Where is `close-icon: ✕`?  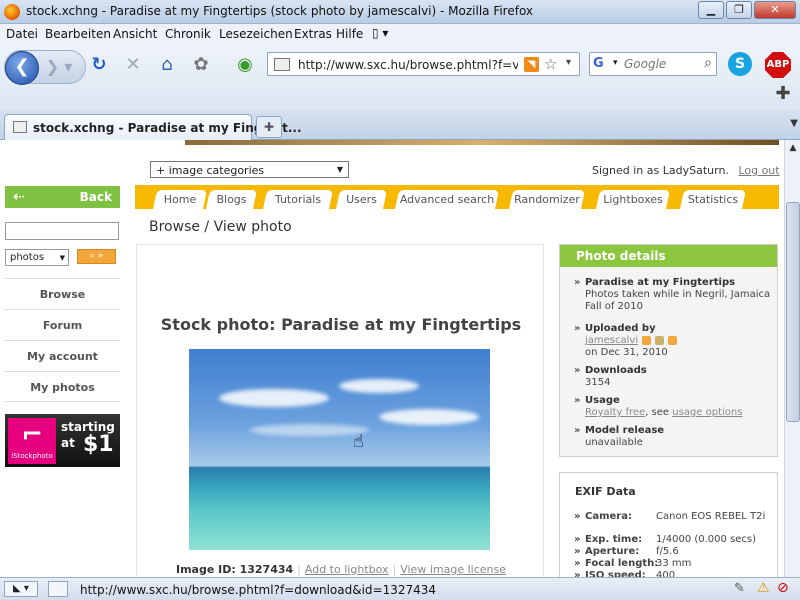 close-icon: ✕ is located at coordinates (775, 10).